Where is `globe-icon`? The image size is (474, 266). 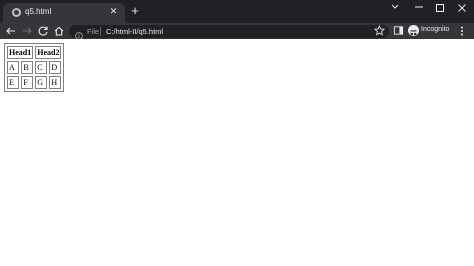 globe-icon is located at coordinates (16, 12).